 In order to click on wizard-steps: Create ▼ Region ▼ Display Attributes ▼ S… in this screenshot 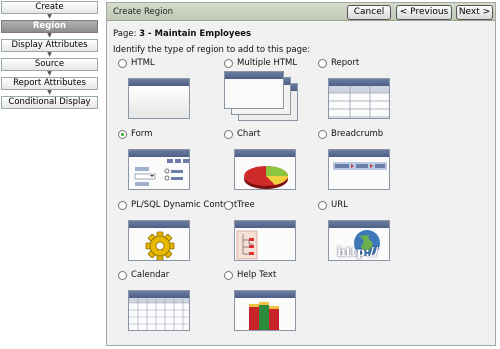, I will do `click(49, 55)`.